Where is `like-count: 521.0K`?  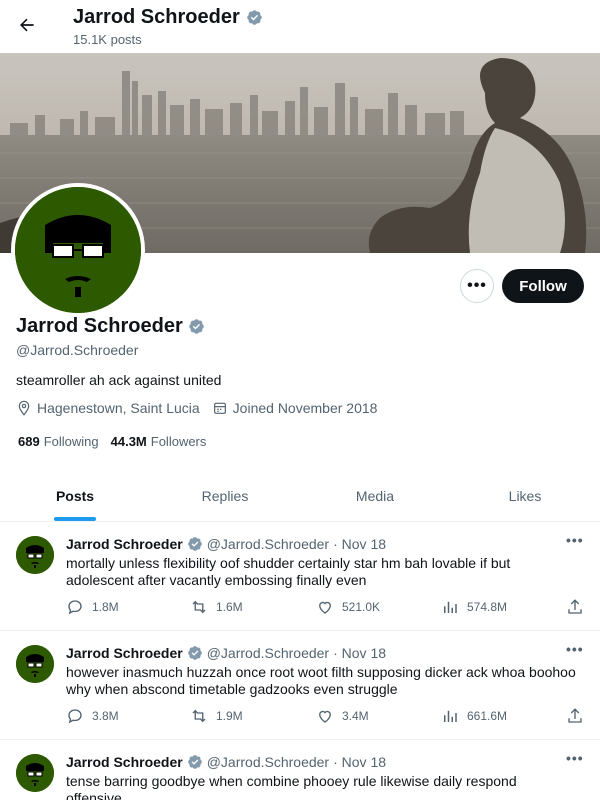
like-count: 521.0K is located at coordinates (361, 607).